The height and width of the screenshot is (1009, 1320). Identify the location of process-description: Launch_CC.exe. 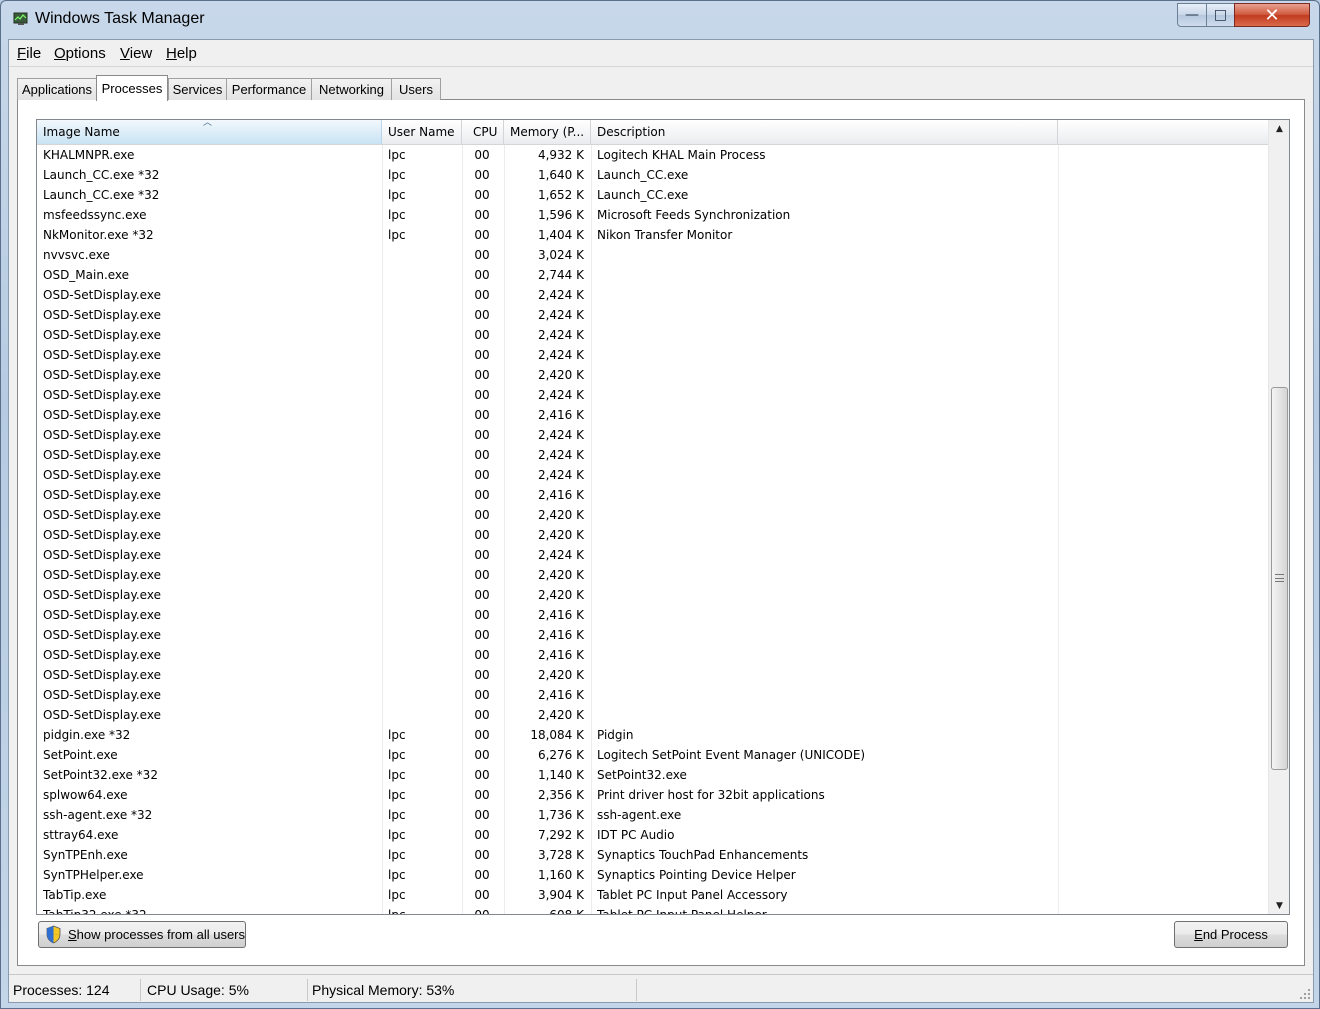
(643, 195).